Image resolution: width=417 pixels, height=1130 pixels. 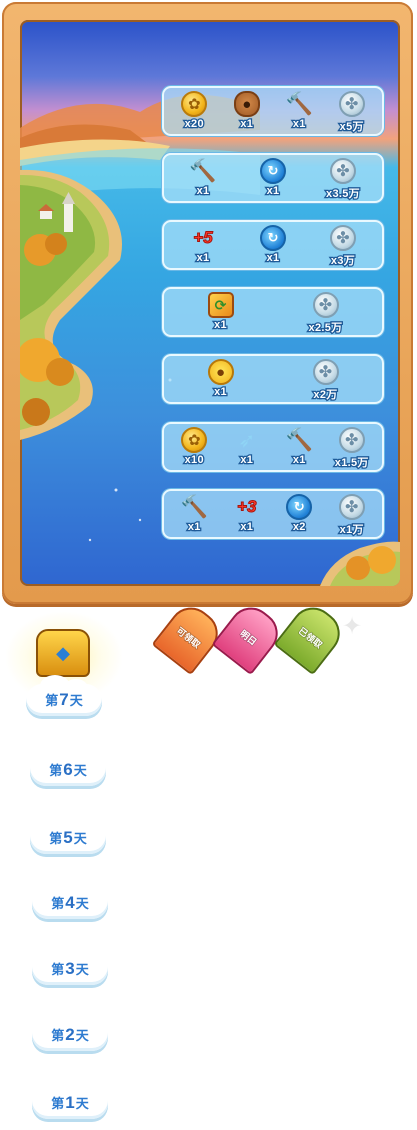 I want to click on tomorrow-ribbon: 明日, so click(x=249, y=637).